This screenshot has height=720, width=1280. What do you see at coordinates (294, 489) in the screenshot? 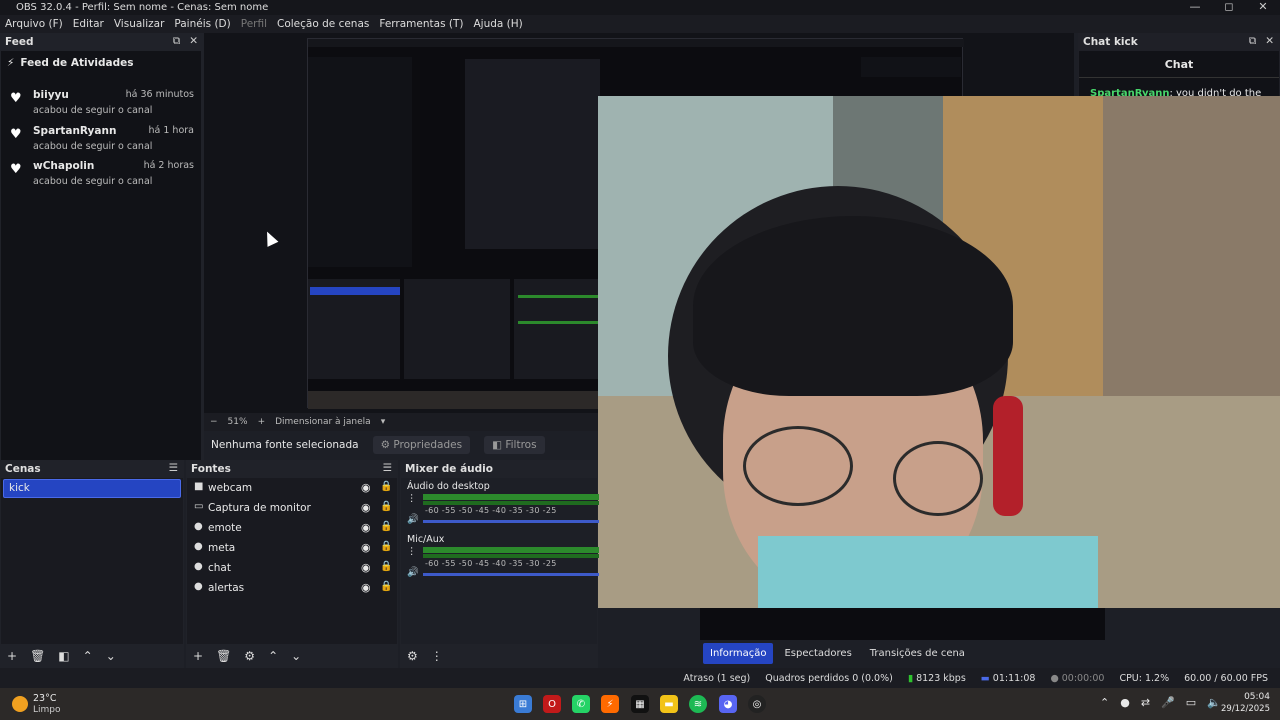
I see `source-item-webcam: ■ webcam ◉ 🔒` at bounding box center [294, 489].